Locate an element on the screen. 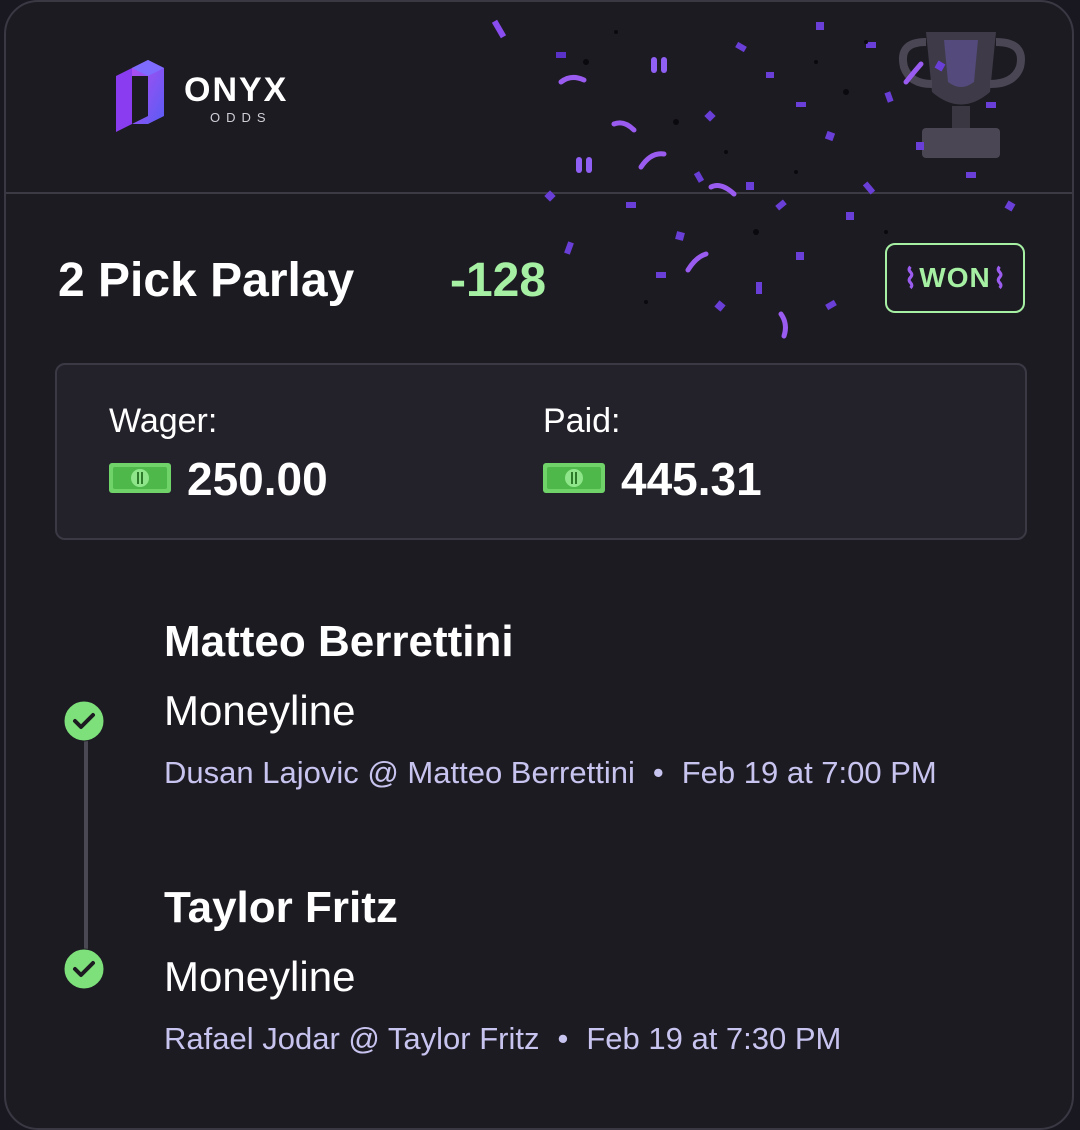 This screenshot has height=1130, width=1080. confetti-left-icon: ⌇ is located at coordinates (910, 278).